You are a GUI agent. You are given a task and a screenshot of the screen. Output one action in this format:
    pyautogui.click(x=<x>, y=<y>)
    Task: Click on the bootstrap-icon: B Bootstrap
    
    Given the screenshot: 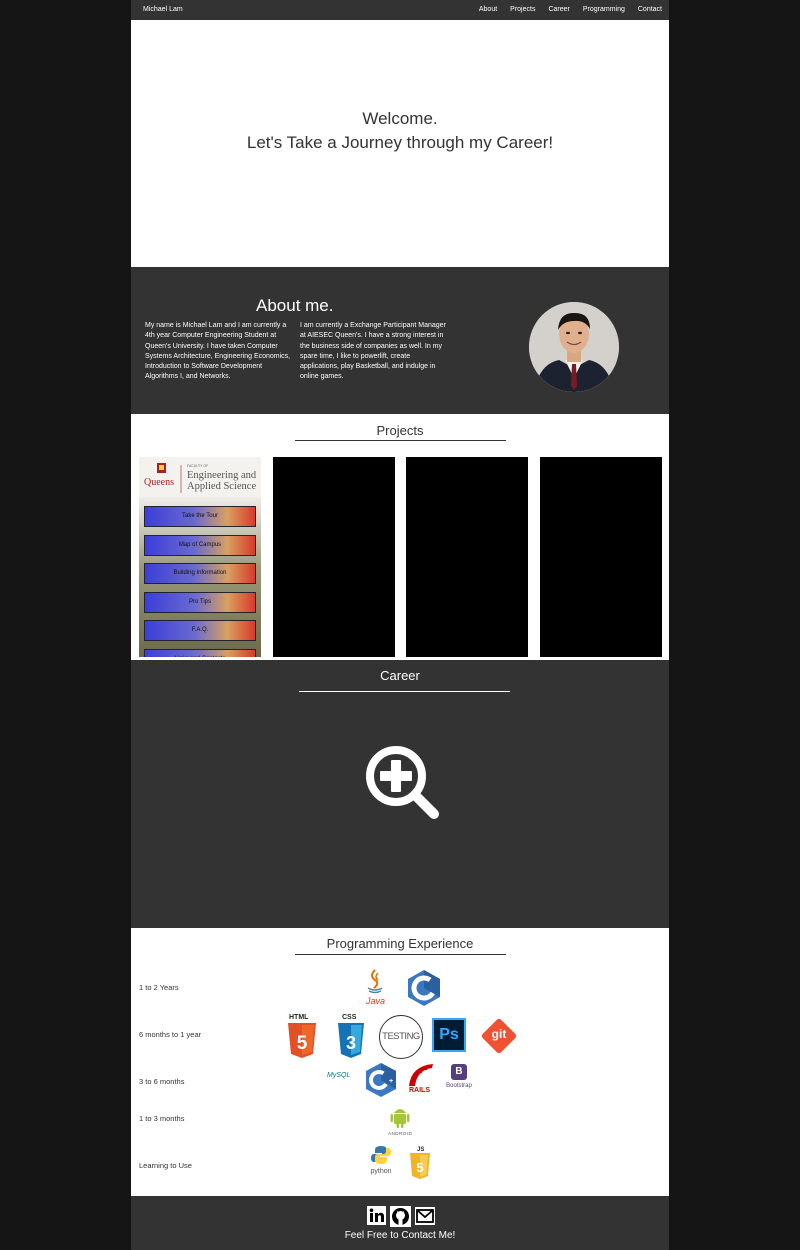 What is the action you would take?
    pyautogui.click(x=459, y=1079)
    